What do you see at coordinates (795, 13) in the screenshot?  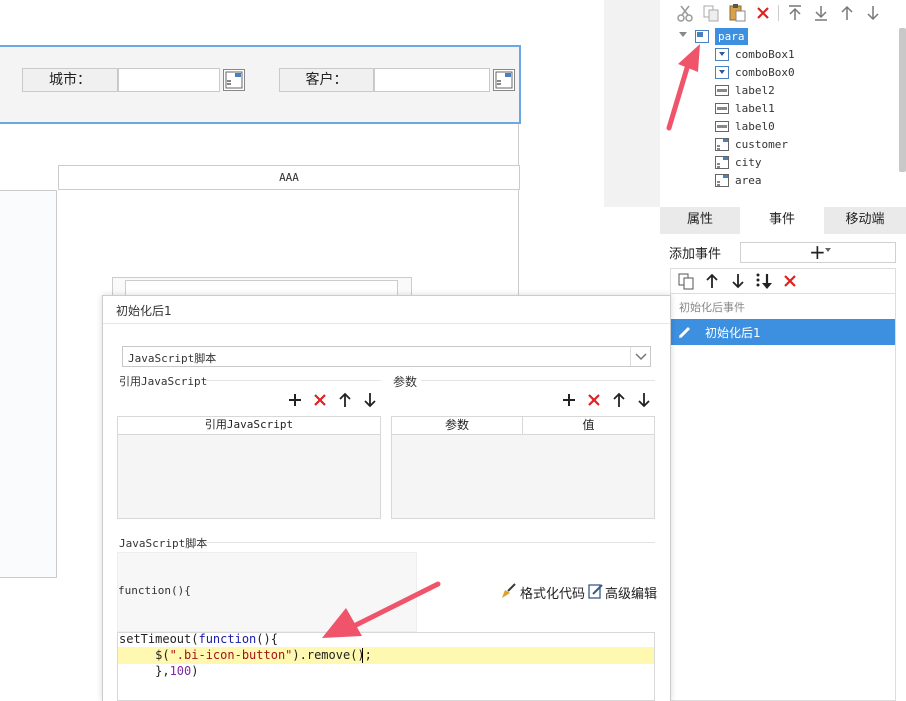 I see `move-top-icon` at bounding box center [795, 13].